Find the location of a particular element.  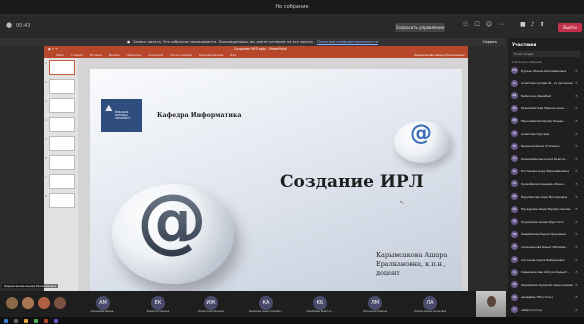

video-tile: ЛМ Лукпанова Мадина is located at coordinates (375, 304).